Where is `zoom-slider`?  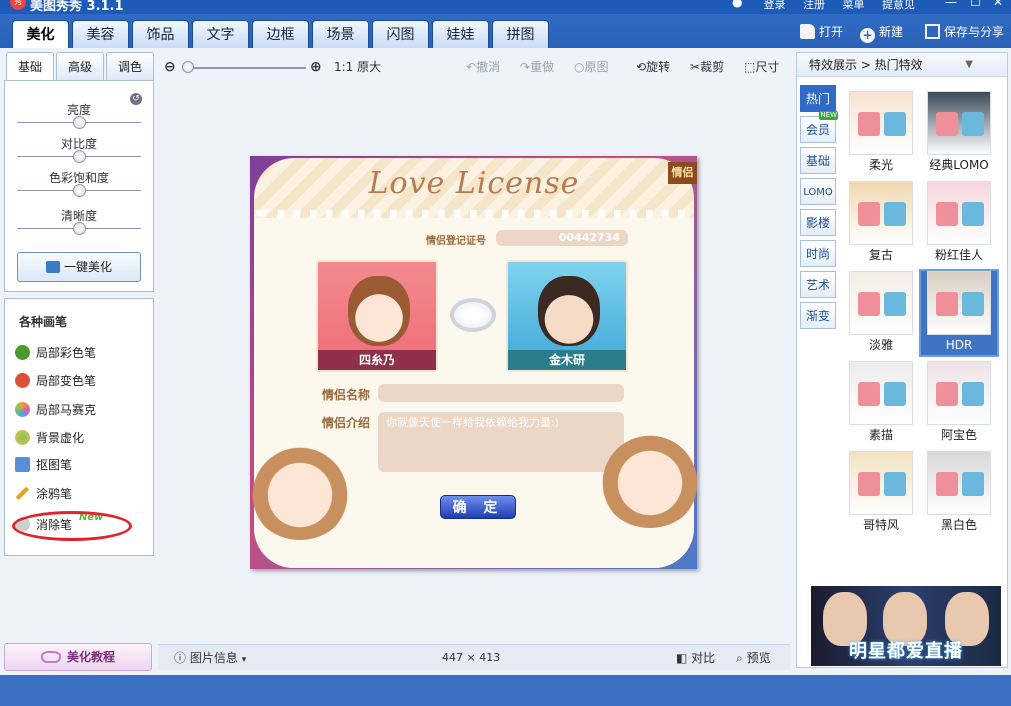
zoom-slider is located at coordinates (244, 67).